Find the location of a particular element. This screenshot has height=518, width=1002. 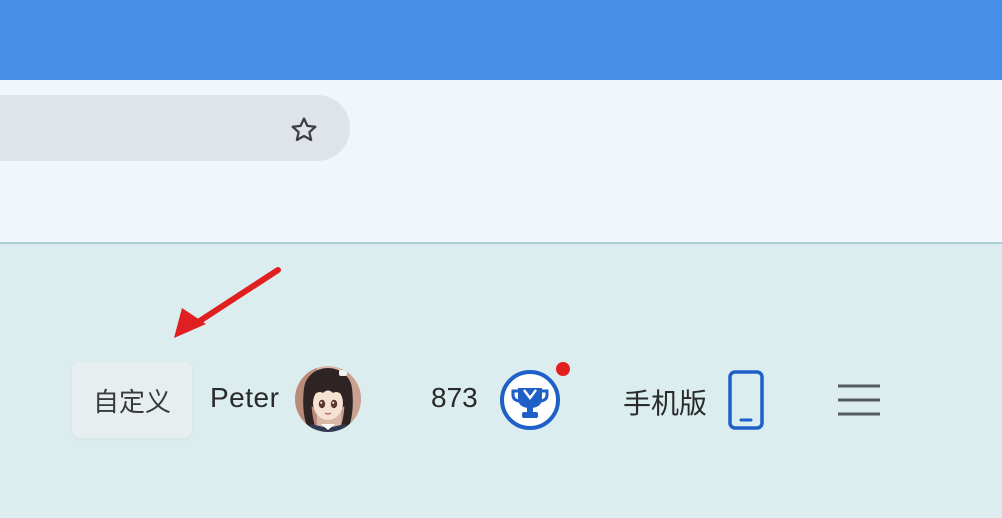

customize-button: 自定义 is located at coordinates (132, 400).